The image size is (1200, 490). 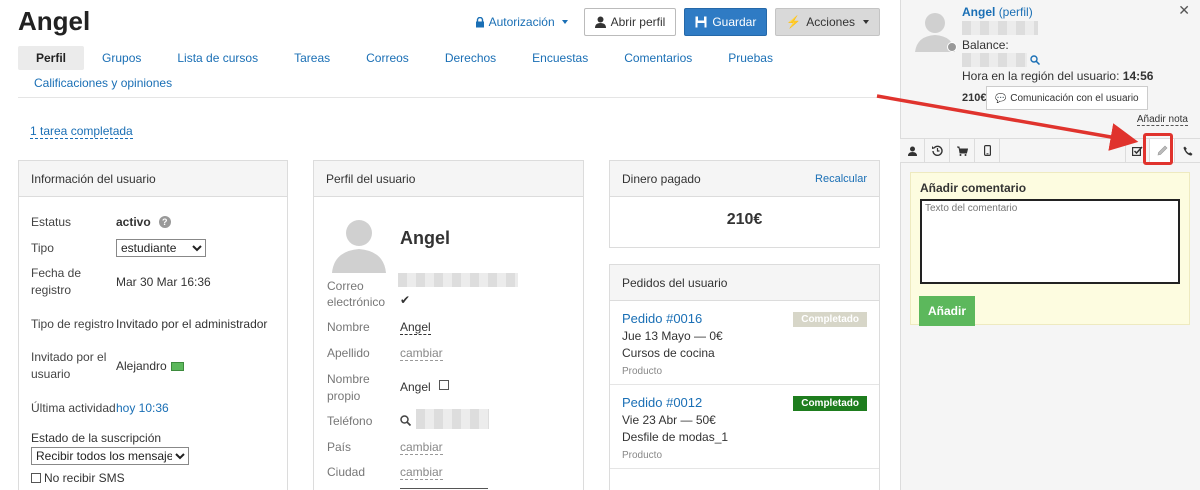 What do you see at coordinates (153, 222) in the screenshot?
I see `info-row-status: Estatus activo ?` at bounding box center [153, 222].